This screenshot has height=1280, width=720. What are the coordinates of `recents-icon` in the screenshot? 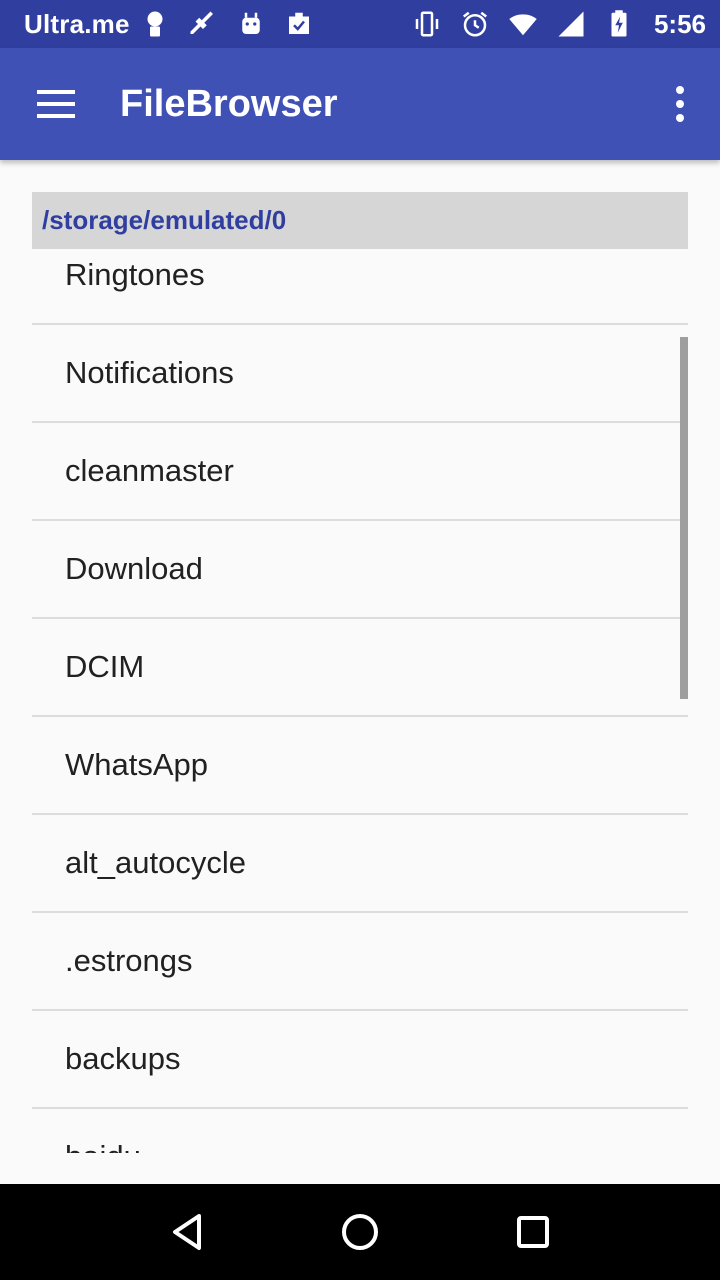 It's located at (533, 1232).